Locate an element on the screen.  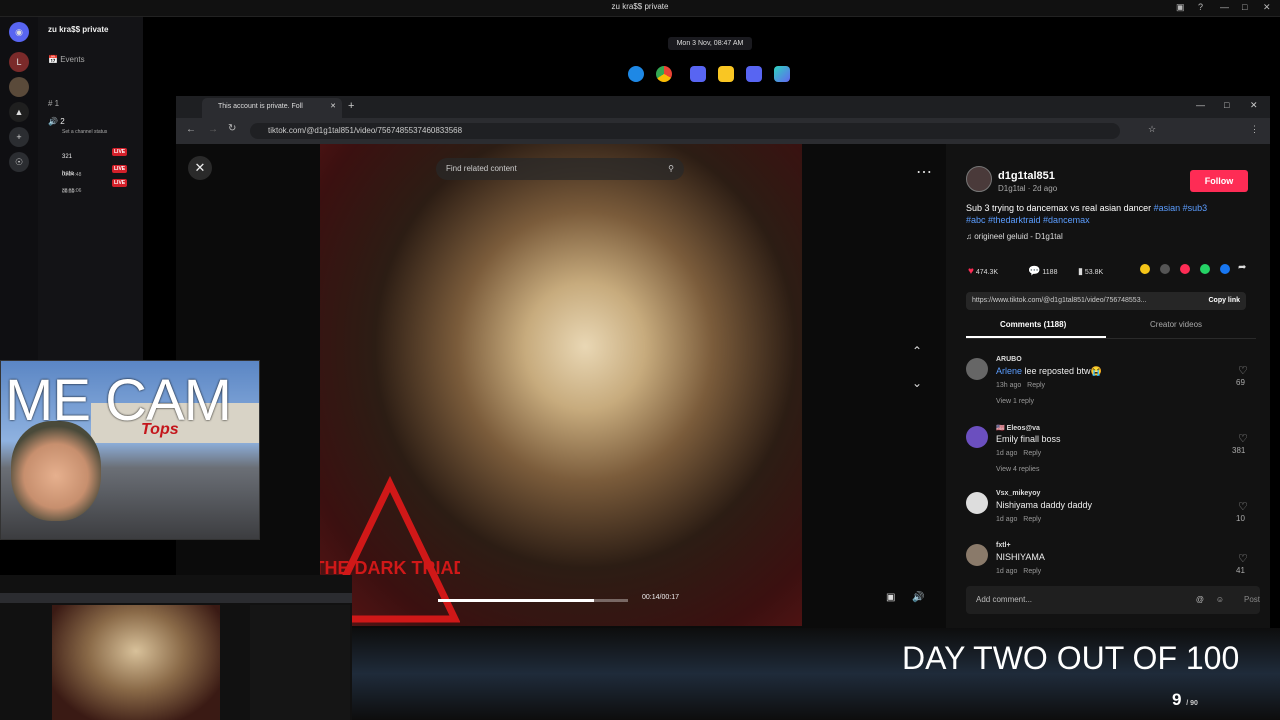
progress-fill is located at coordinates (516, 600).